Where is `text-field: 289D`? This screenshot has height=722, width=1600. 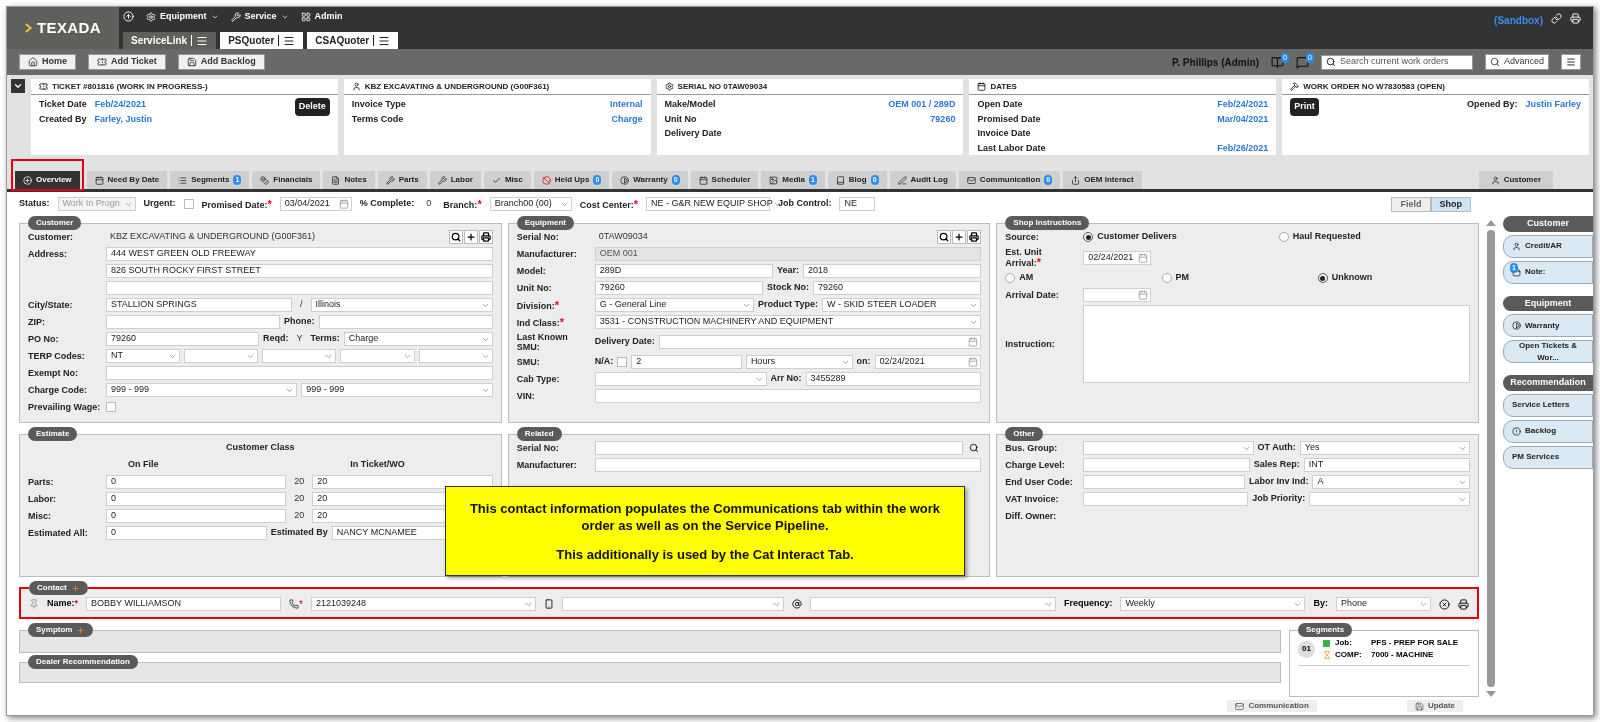
text-field: 289D is located at coordinates (683, 271).